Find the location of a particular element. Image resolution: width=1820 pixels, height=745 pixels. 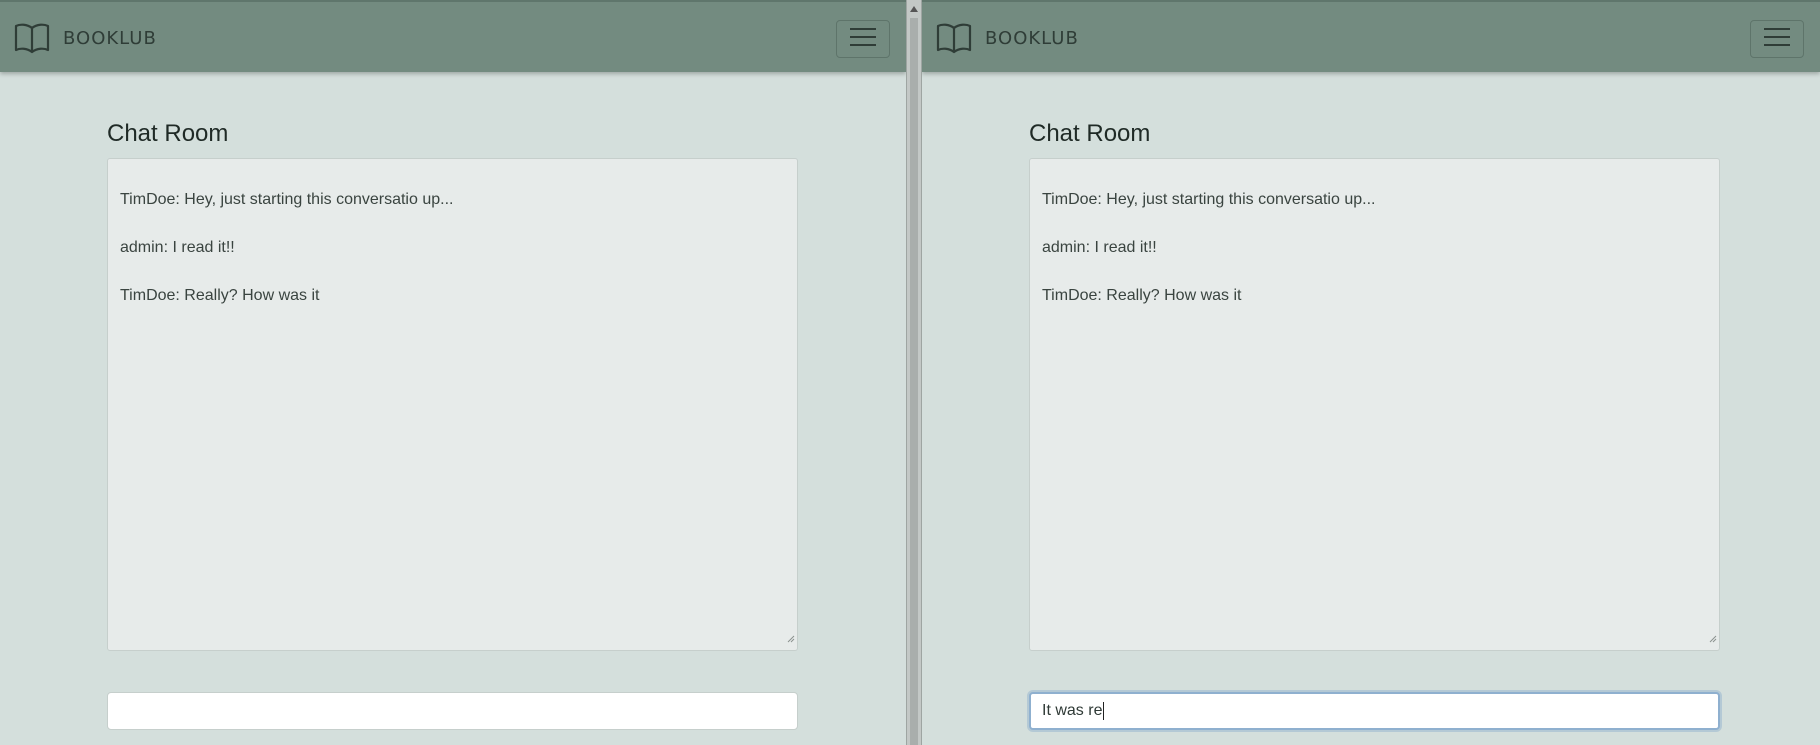

scrollbar-thumb is located at coordinates (914, 381).